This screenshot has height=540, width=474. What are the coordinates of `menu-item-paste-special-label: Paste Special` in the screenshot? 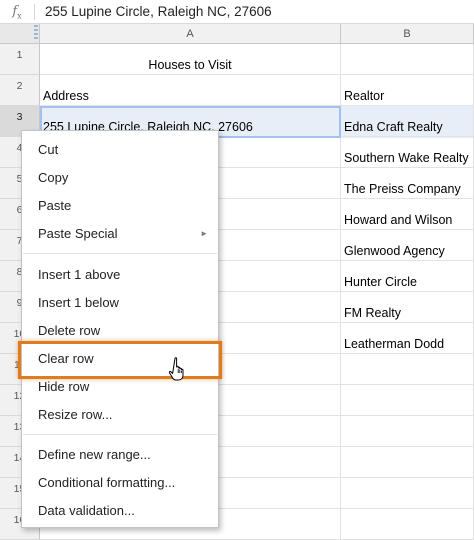 It's located at (78, 233).